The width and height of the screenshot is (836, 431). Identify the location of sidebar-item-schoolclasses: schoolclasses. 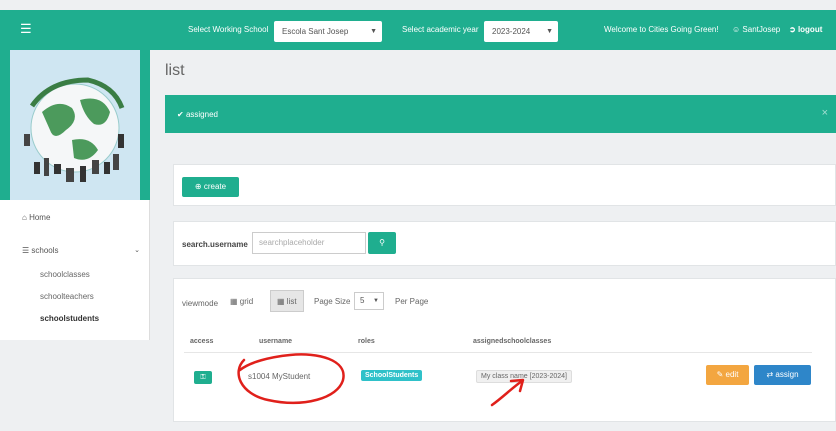
(65, 274).